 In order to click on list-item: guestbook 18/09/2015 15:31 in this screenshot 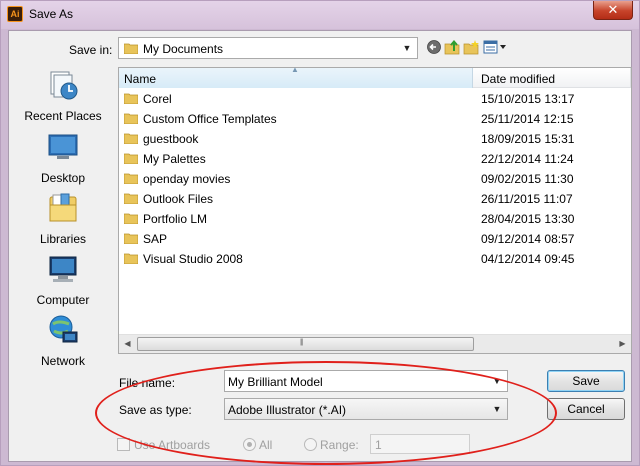, I will do `click(375, 139)`.